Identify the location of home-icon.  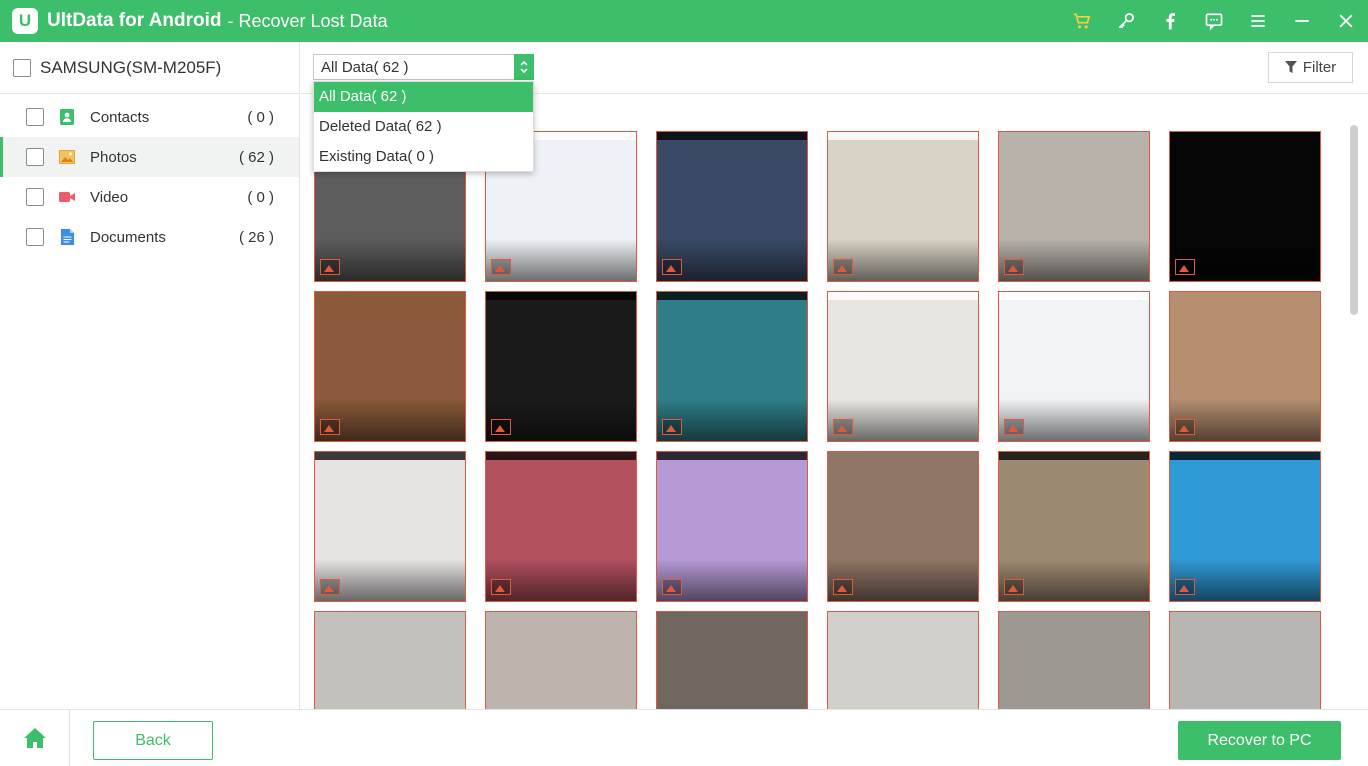
(34, 738).